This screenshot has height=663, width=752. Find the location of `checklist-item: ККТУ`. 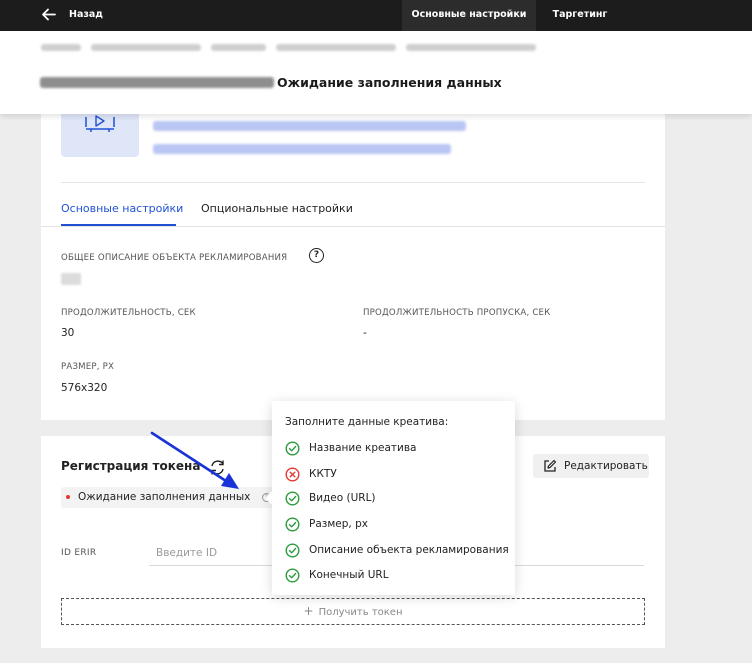

checklist-item: ККТУ is located at coordinates (311, 474).